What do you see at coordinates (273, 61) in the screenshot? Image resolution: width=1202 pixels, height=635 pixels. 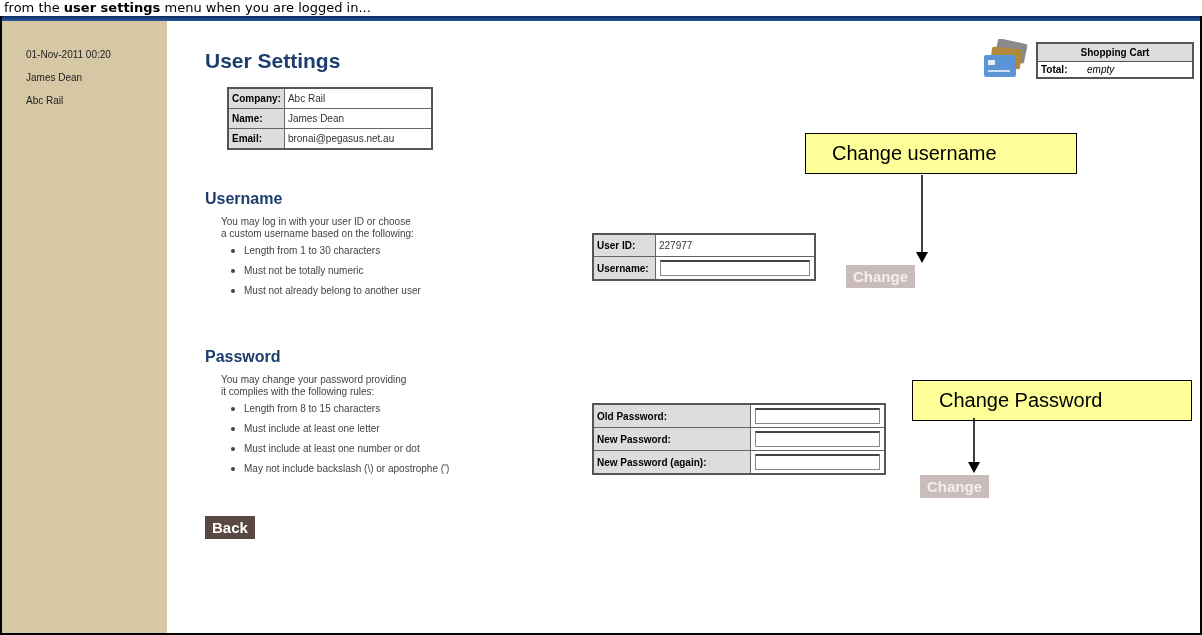 I see `page-title: User Settings` at bounding box center [273, 61].